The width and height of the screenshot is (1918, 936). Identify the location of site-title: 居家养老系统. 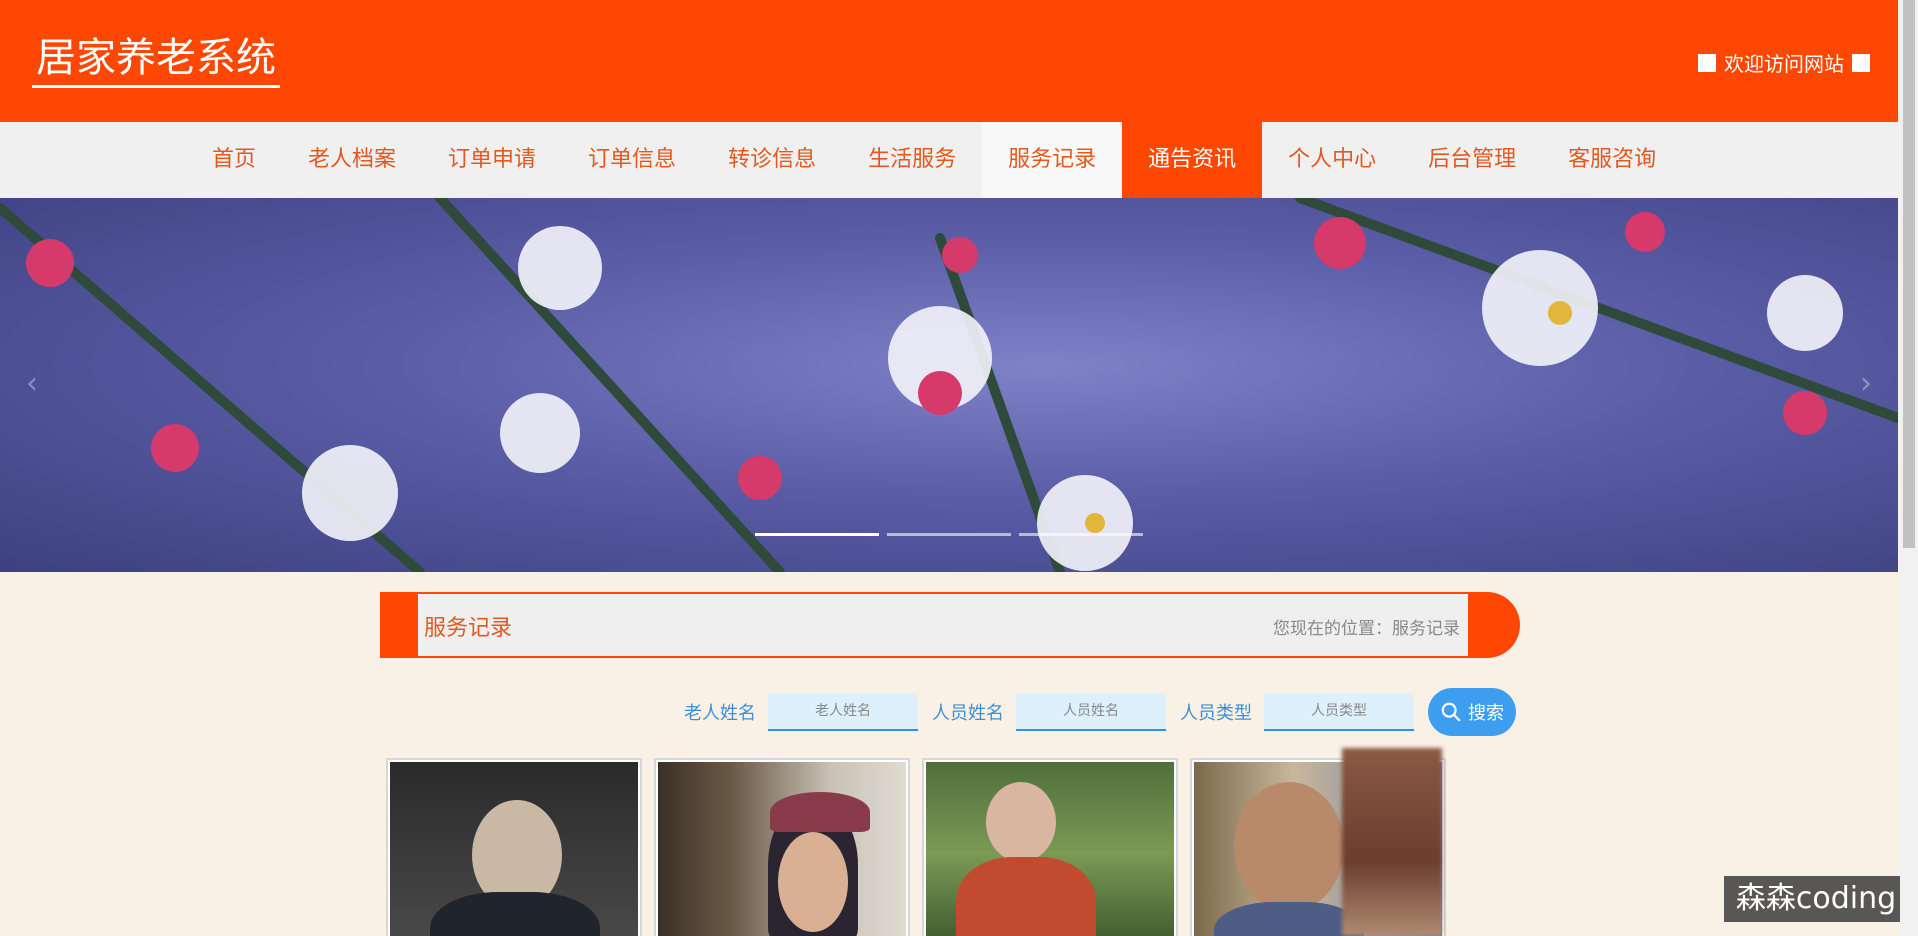
(156, 61).